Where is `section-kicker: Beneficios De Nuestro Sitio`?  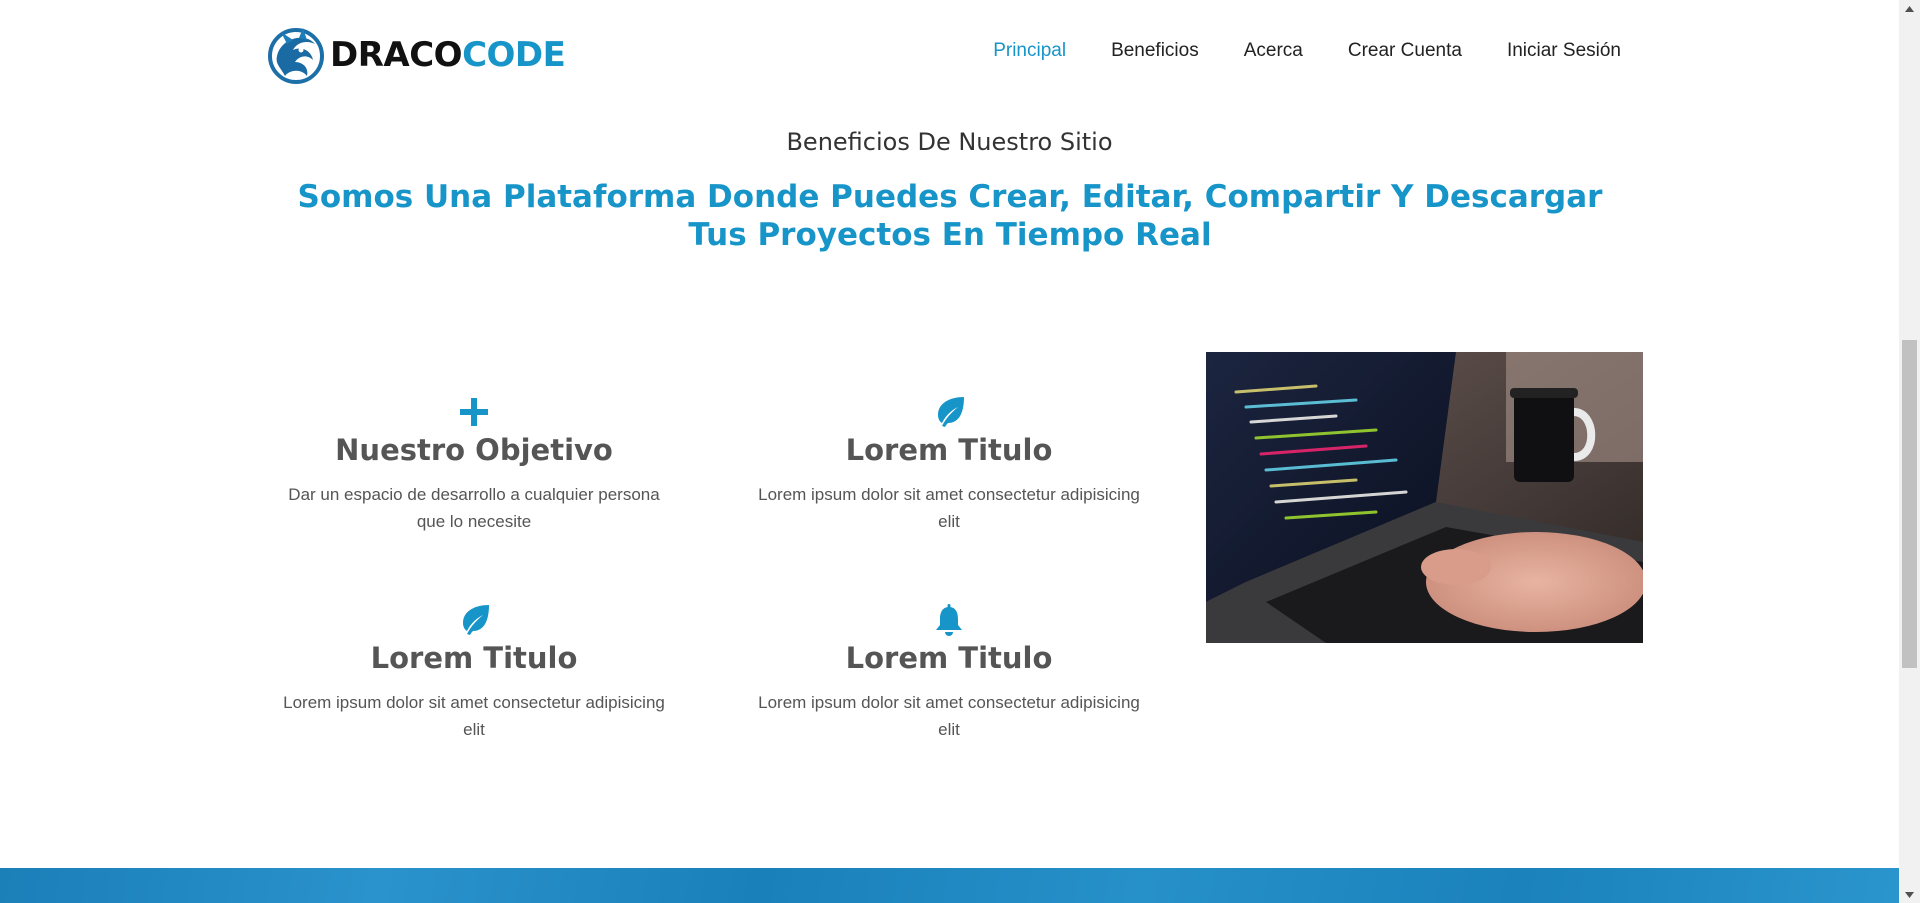
section-kicker: Beneficios De Nuestro Sitio is located at coordinates (949, 142).